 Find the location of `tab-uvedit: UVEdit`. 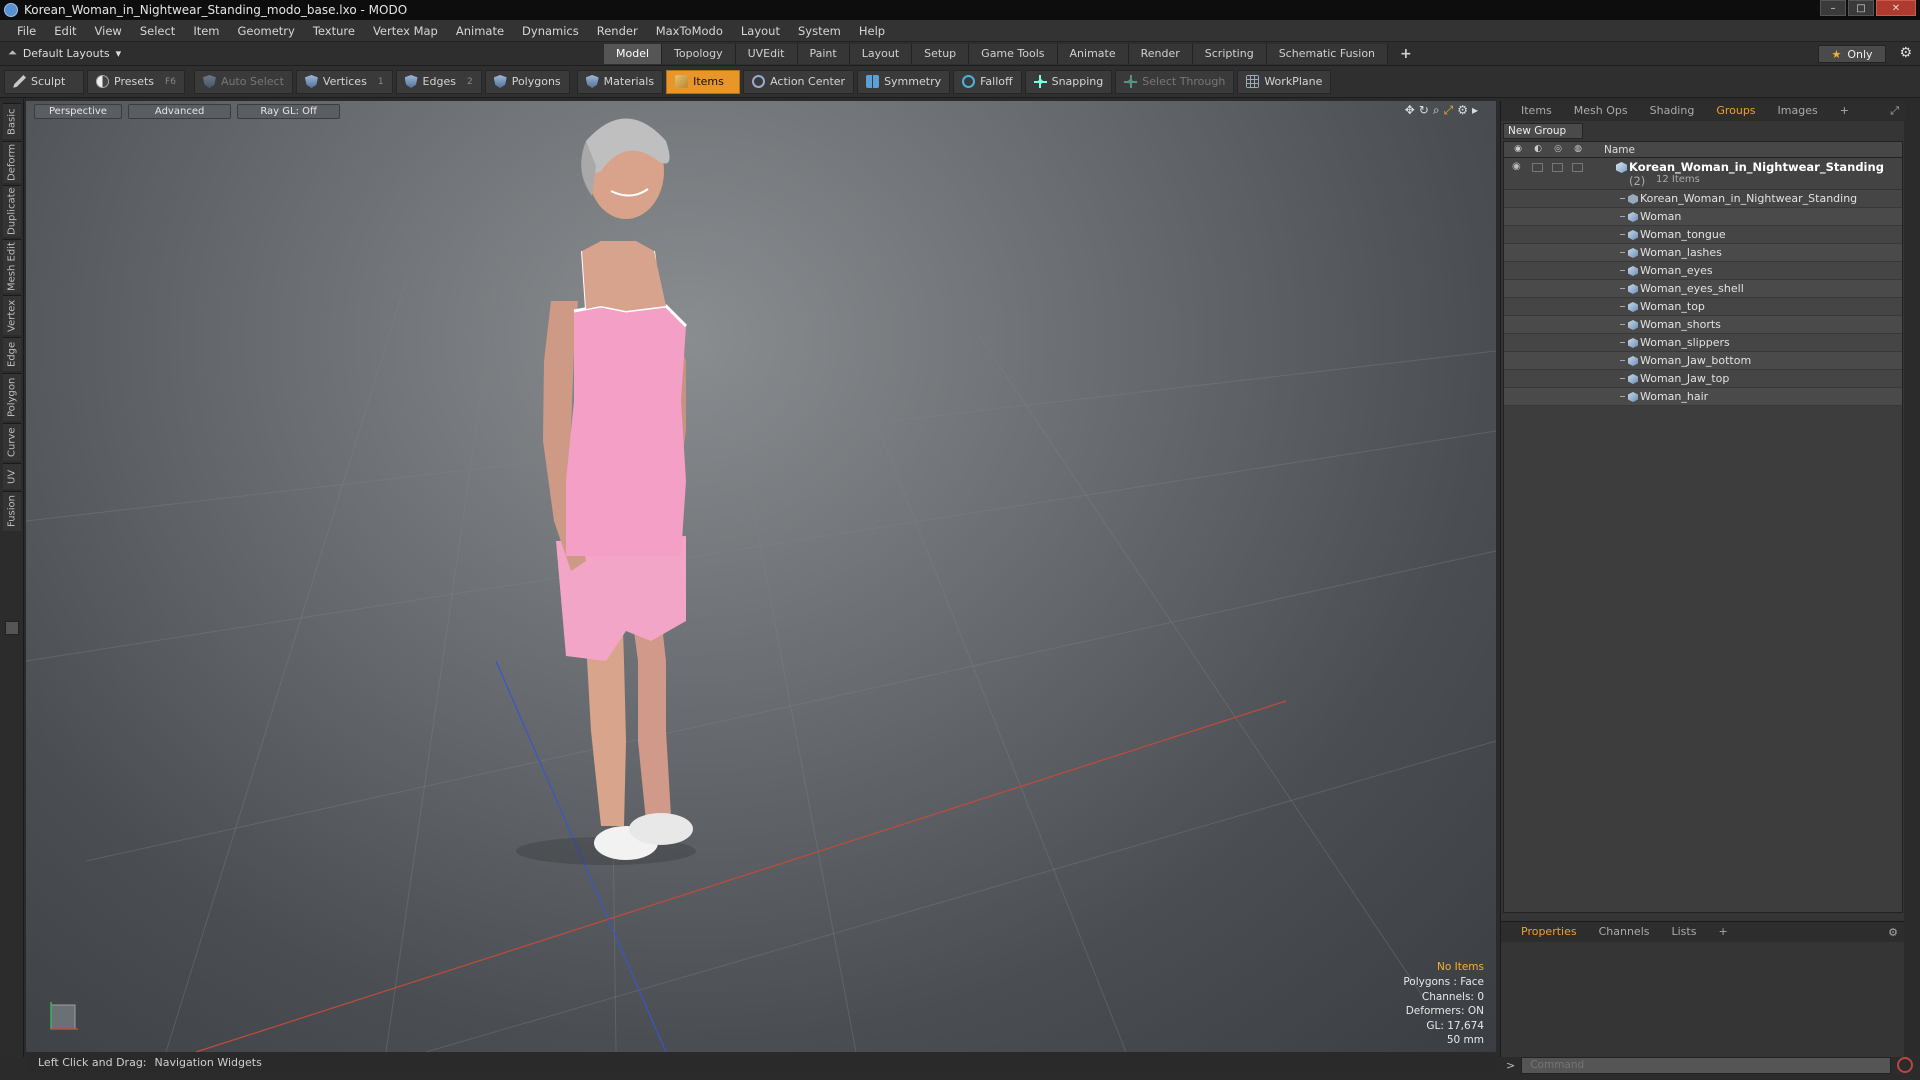

tab-uvedit: UVEdit is located at coordinates (766, 54).